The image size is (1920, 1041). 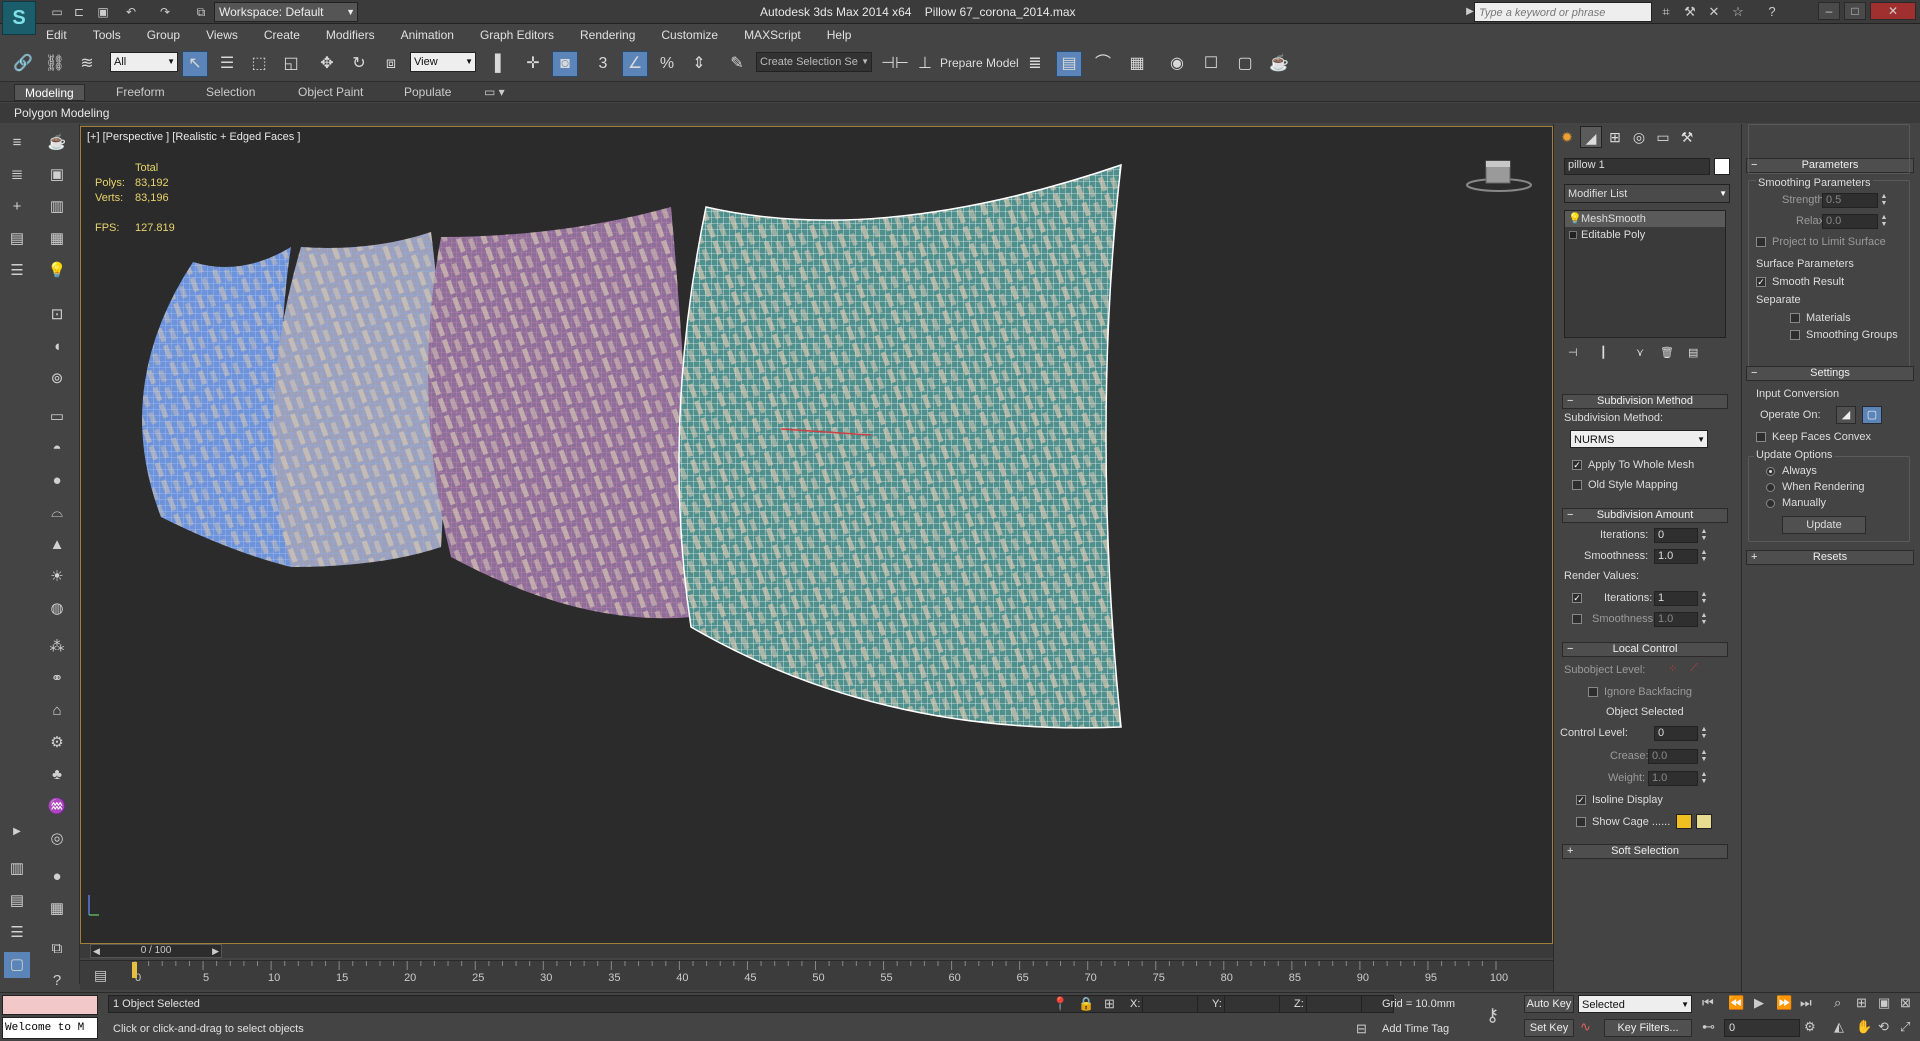 I want to click on sun-icon: ☀, so click(x=57, y=577).